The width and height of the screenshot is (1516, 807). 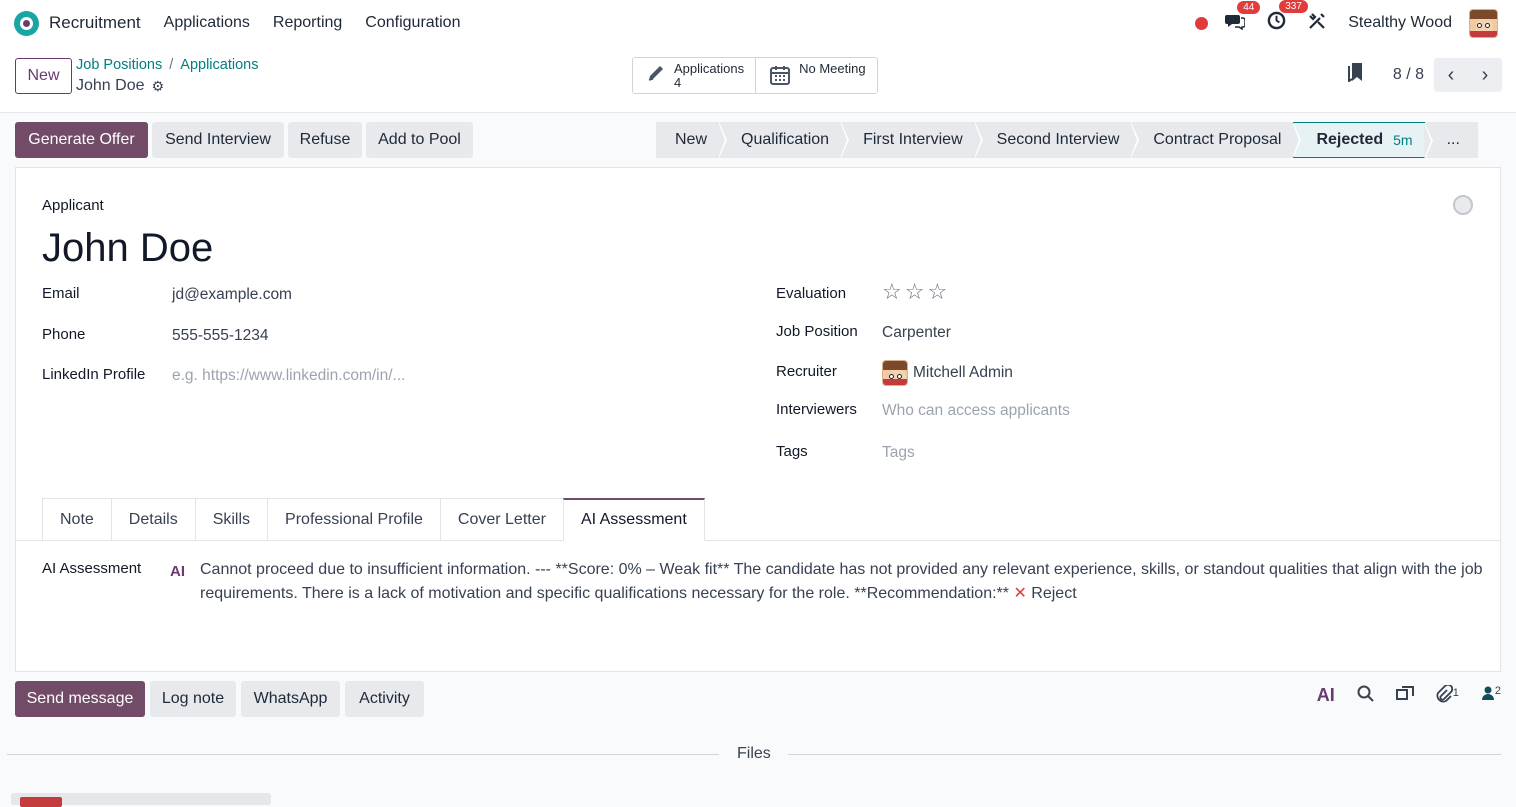 I want to click on files-label: Files, so click(x=754, y=753).